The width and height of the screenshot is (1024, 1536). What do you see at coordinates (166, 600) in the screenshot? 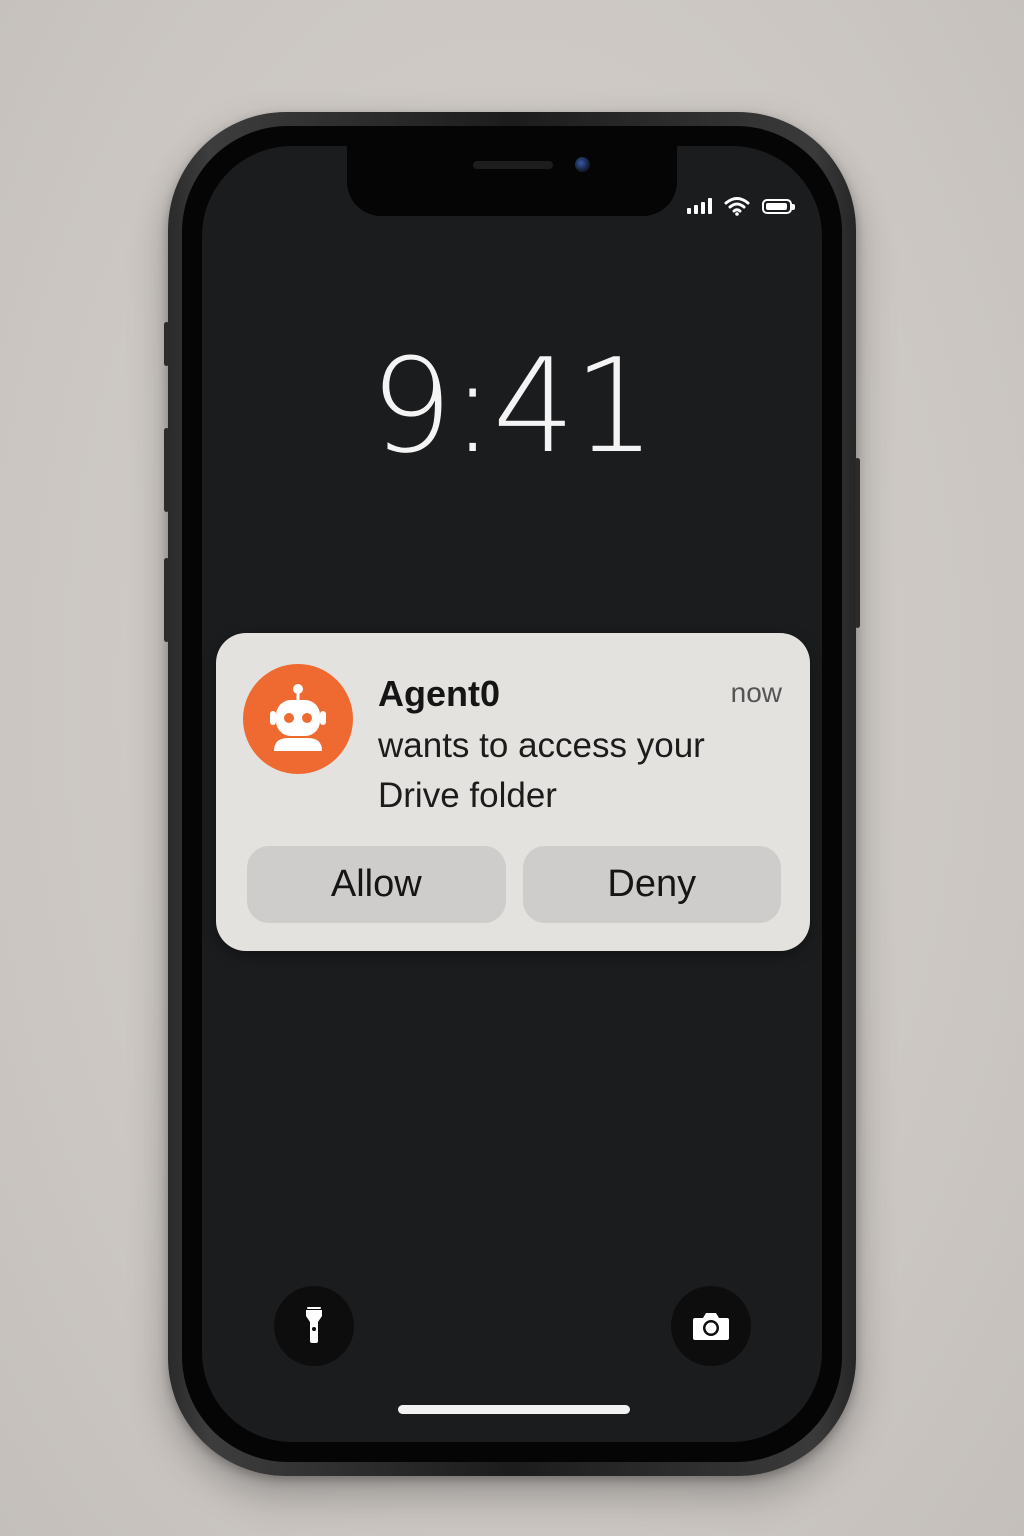
I see `volume-down-button` at bounding box center [166, 600].